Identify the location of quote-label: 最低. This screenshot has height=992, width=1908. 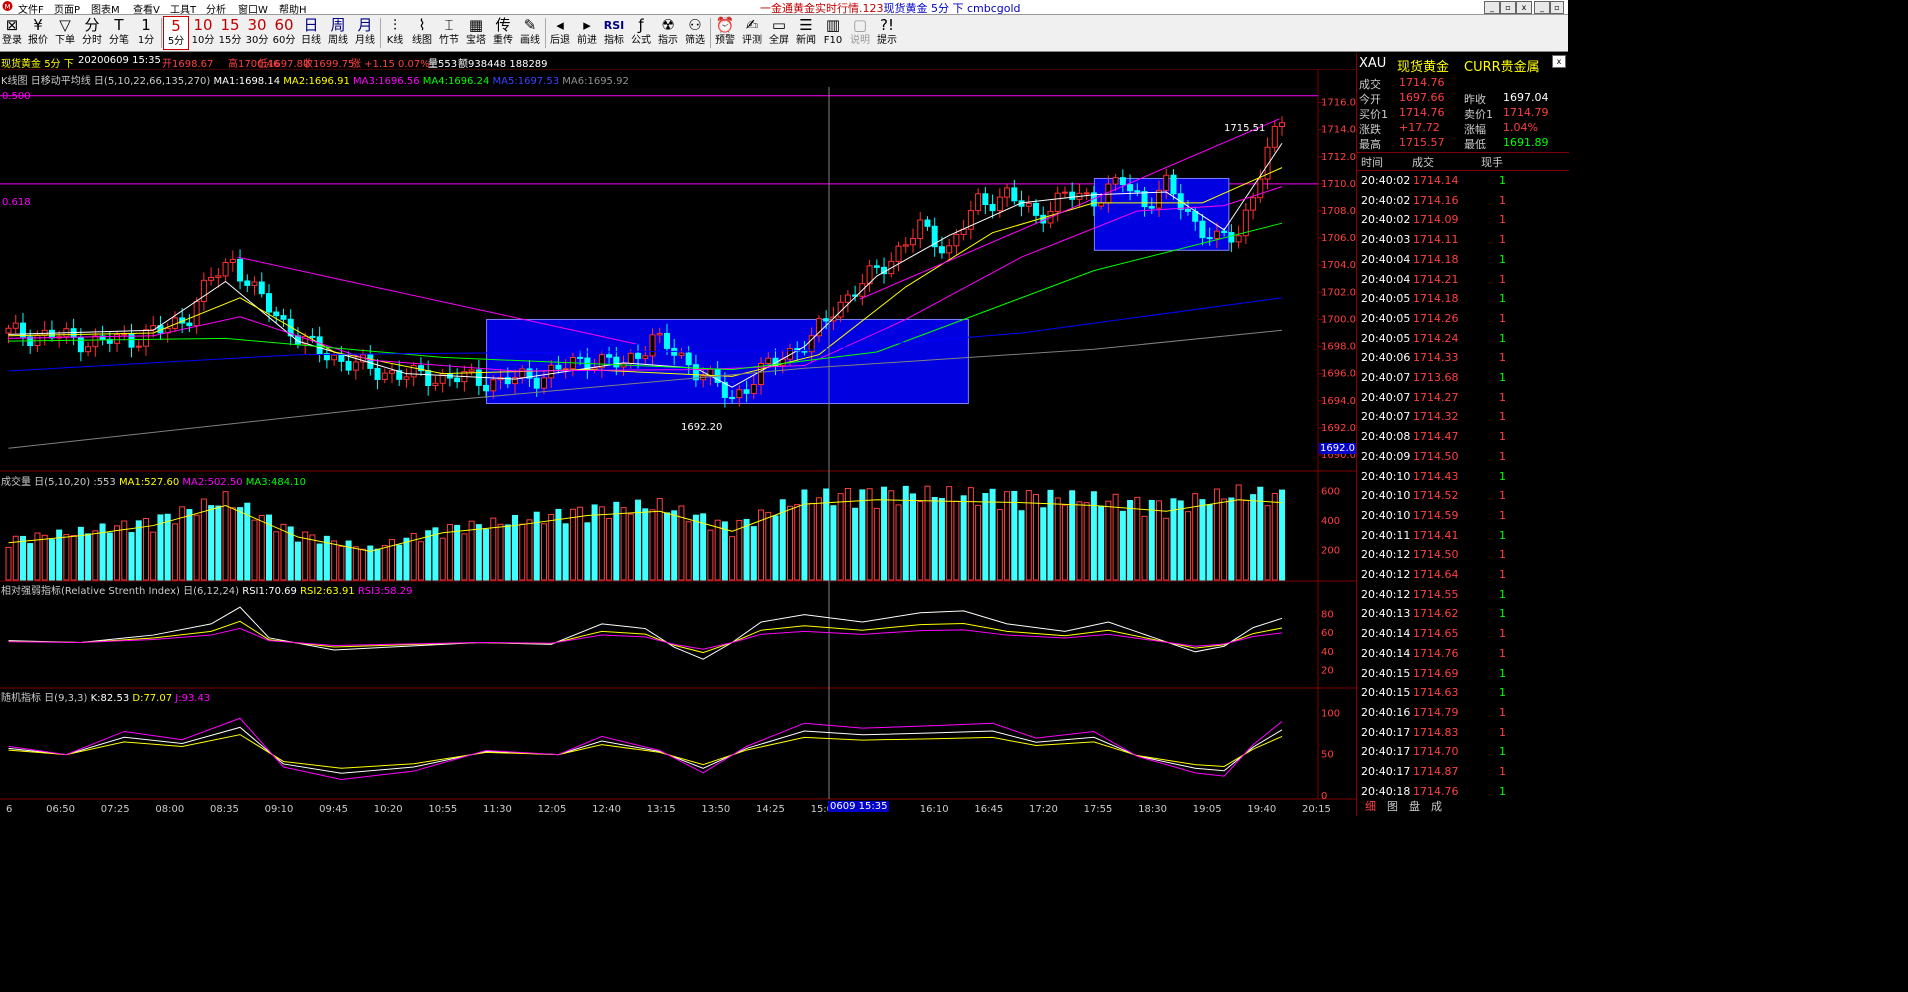
(1475, 144).